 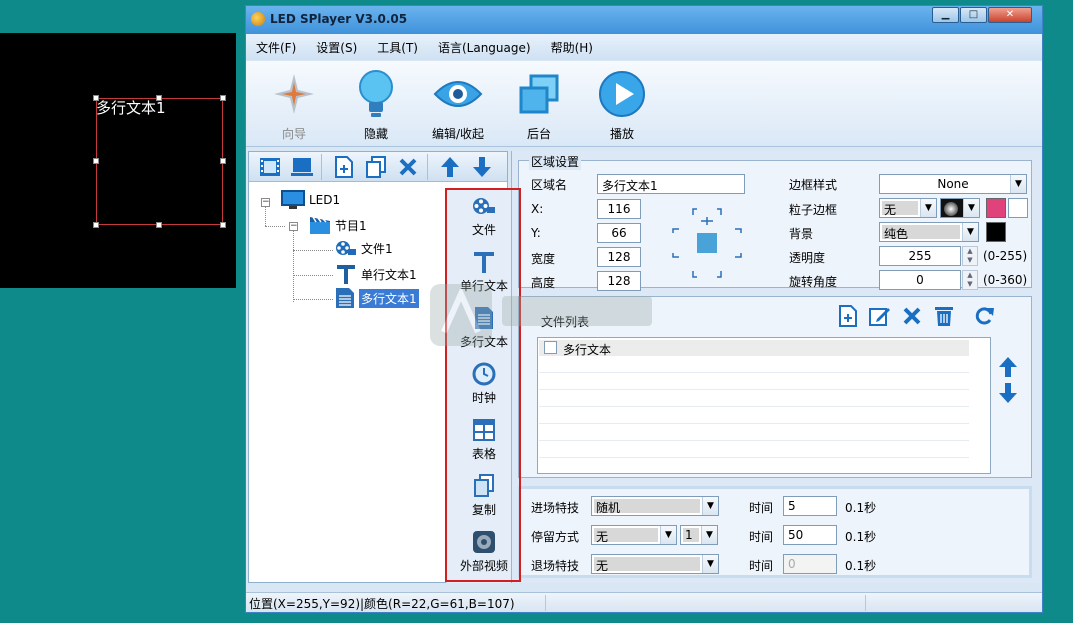 I want to click on alignment-widget, so click(x=707, y=243).